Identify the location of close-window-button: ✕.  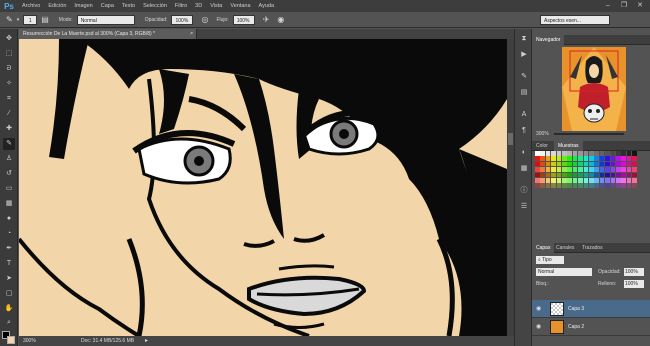
(640, 6).